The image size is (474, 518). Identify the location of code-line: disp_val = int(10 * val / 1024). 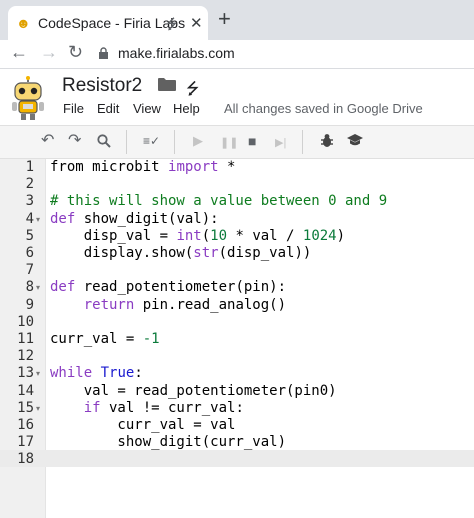
(197, 236).